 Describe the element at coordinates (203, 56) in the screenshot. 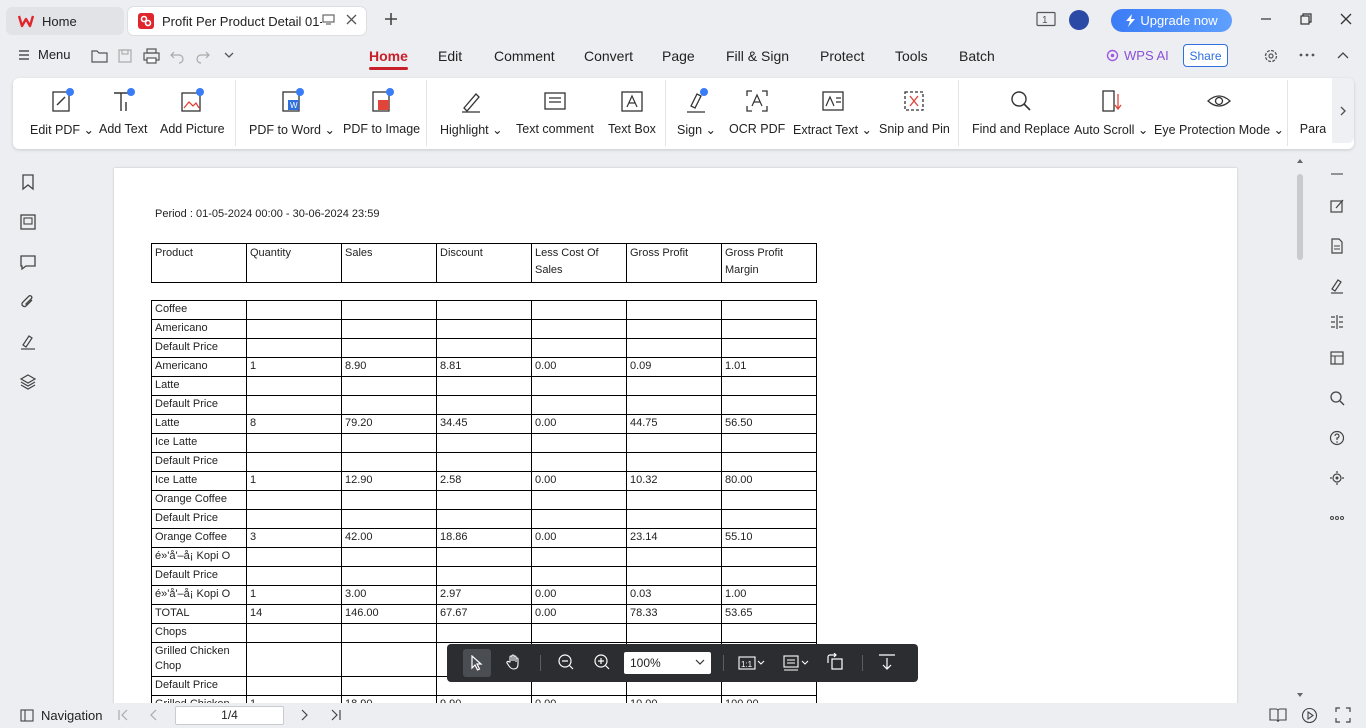

I see `redo-icon` at that location.